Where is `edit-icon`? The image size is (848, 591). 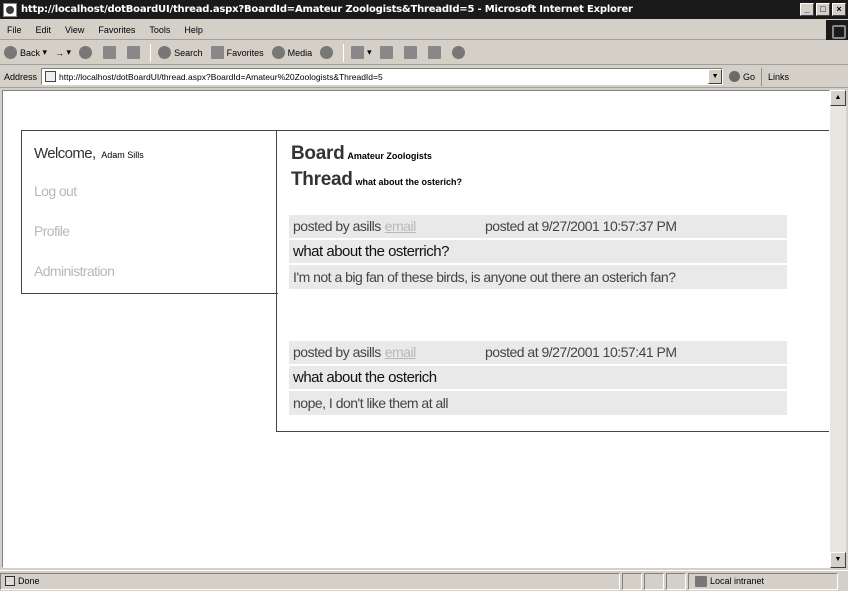 edit-icon is located at coordinates (410, 52).